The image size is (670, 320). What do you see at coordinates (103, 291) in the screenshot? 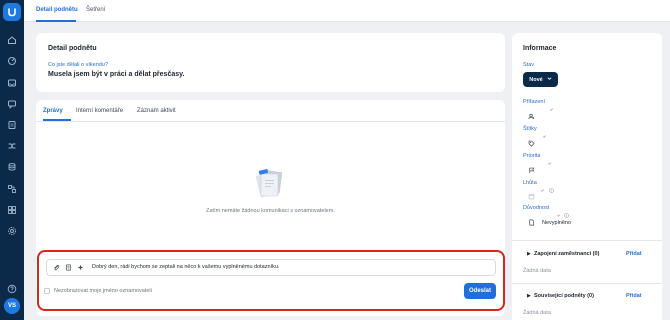
I see `anonymous-checkbox-label: Nezobrazovat moje jméno oznamovateli` at bounding box center [103, 291].